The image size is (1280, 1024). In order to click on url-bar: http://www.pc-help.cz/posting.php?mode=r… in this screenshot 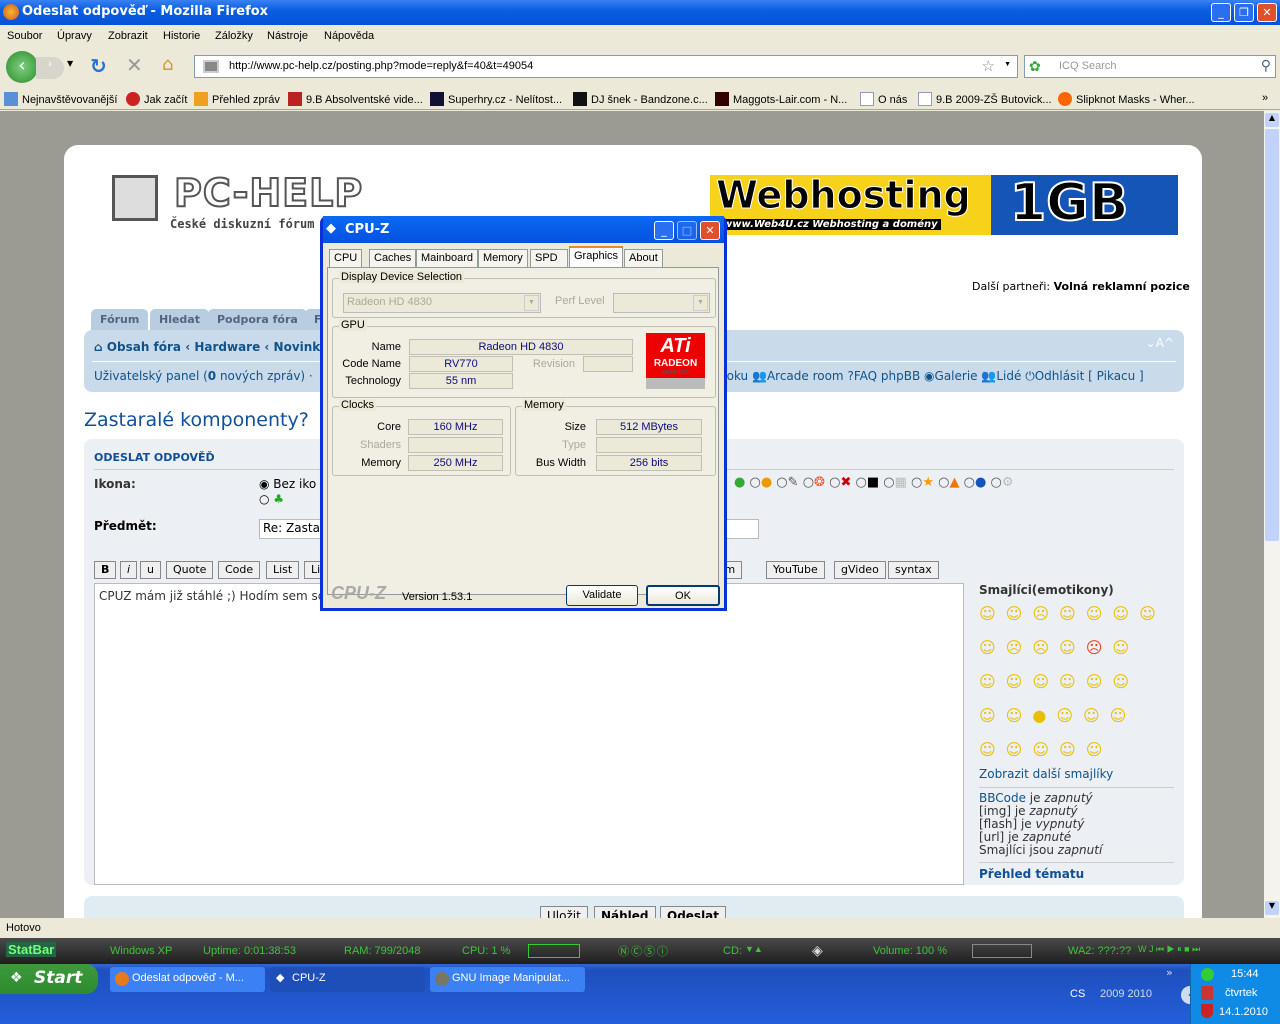, I will do `click(606, 66)`.